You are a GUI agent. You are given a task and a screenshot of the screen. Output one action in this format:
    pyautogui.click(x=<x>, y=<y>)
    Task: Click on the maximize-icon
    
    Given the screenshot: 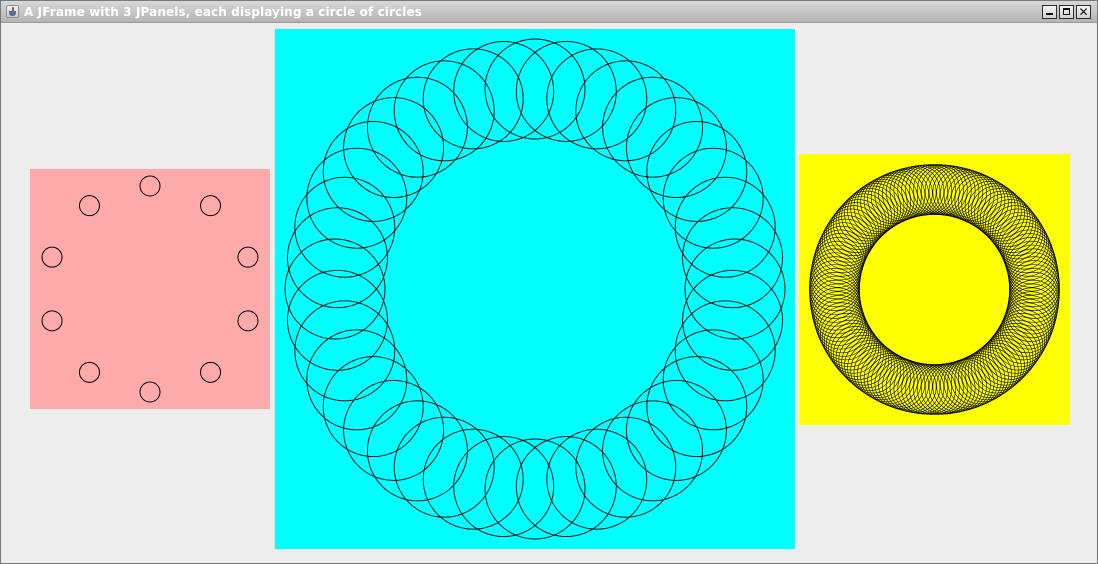 What is the action you would take?
    pyautogui.click(x=1066, y=11)
    